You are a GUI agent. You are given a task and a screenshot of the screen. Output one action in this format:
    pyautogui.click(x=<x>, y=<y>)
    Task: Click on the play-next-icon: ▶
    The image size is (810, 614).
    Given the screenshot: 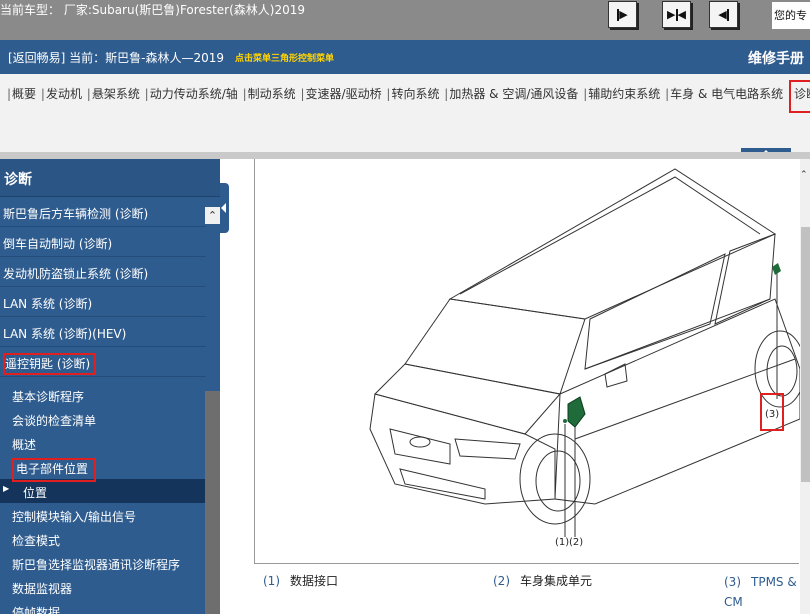 What is the action you would take?
    pyautogui.click(x=622, y=14)
    